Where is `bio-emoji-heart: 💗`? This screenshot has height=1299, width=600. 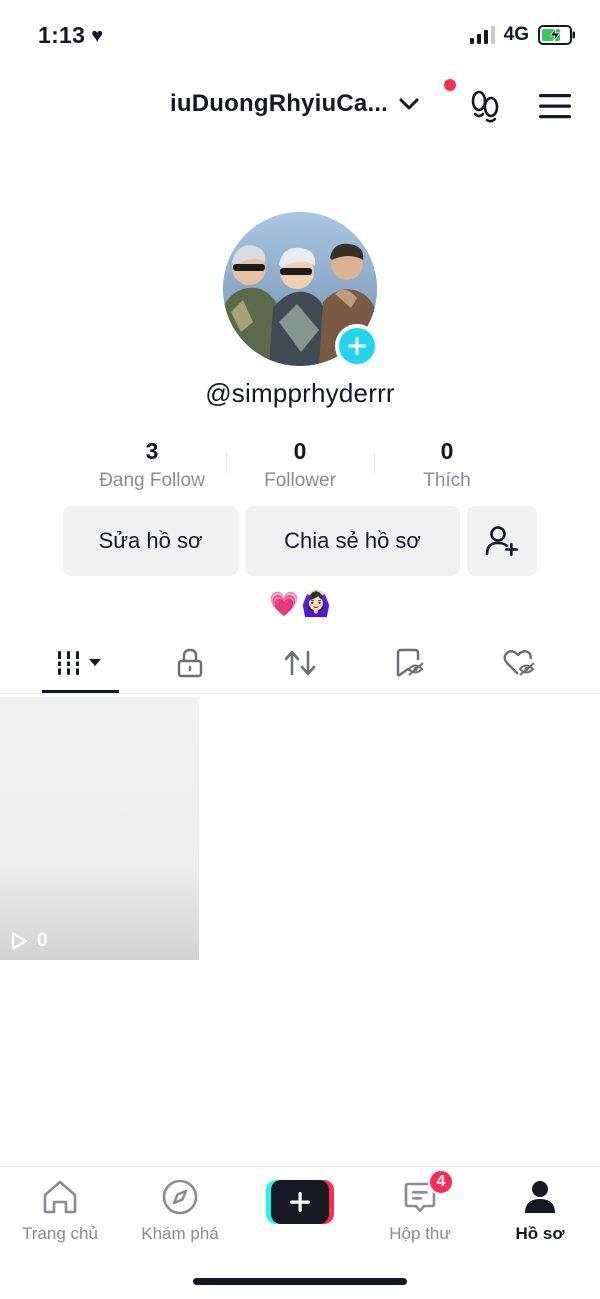 bio-emoji-heart: 💗 is located at coordinates (284, 604).